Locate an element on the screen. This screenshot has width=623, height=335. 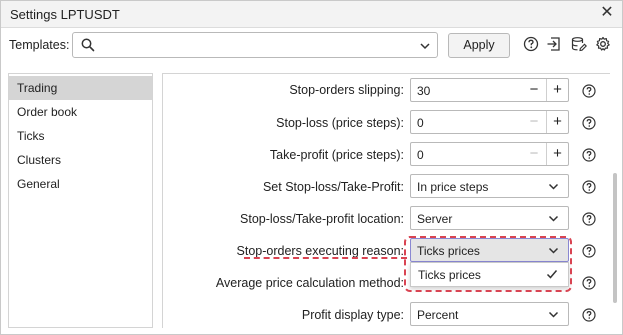
stop-orders-reason-label: Stop-orders executing reason: is located at coordinates (320, 251).